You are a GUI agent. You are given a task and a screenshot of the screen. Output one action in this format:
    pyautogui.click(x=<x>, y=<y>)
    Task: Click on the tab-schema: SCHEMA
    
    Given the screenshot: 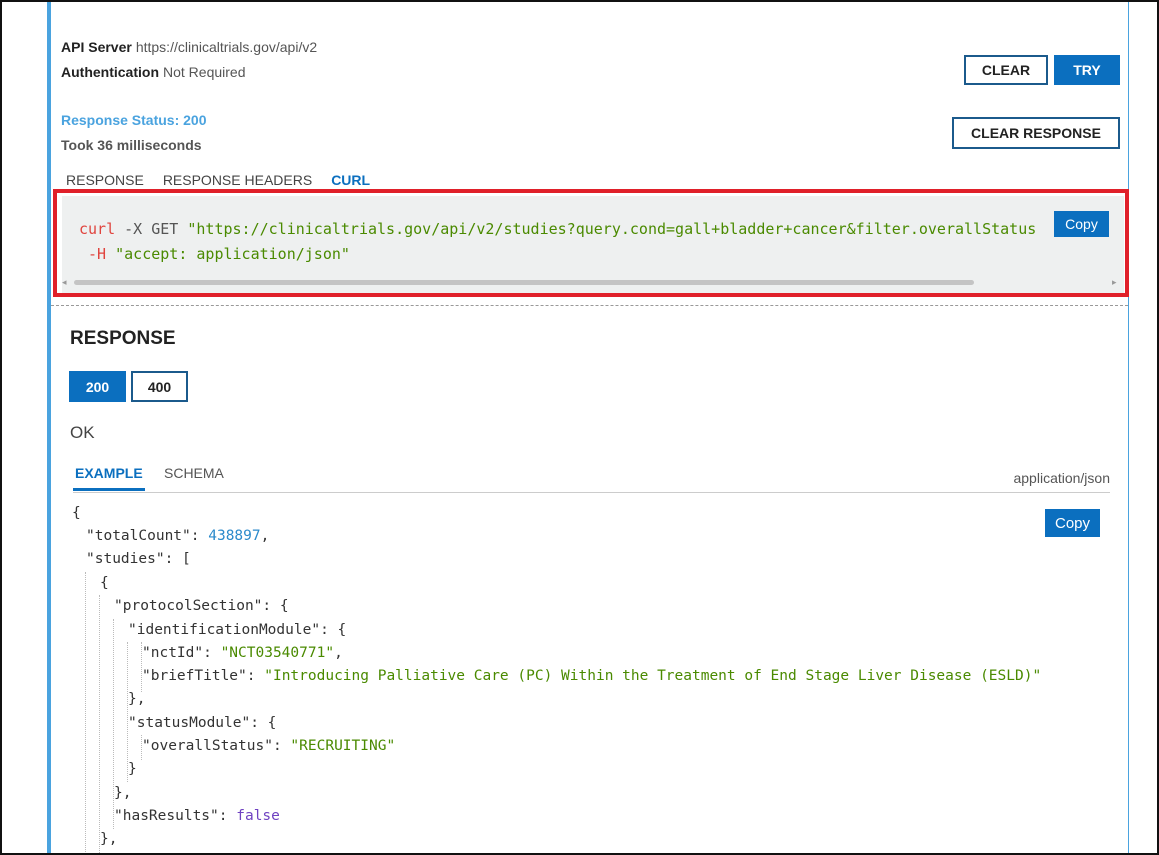 What is the action you would take?
    pyautogui.click(x=194, y=478)
    